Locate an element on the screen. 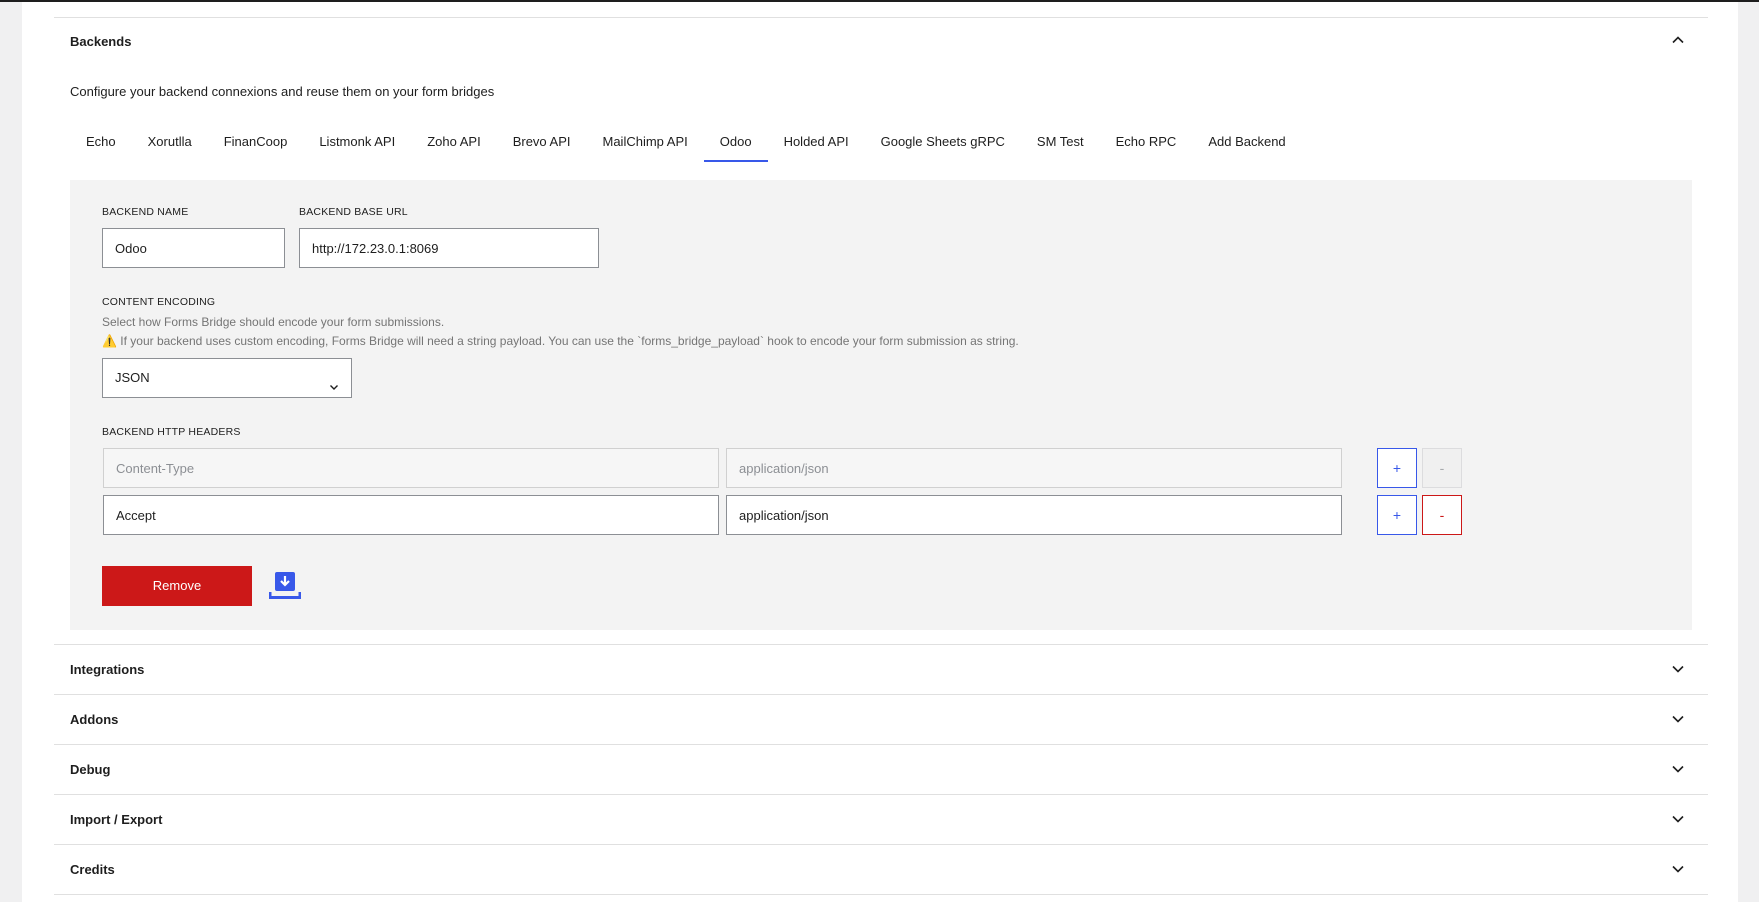 This screenshot has width=1759, height=902. section-title-backends: Backends is located at coordinates (100, 41).